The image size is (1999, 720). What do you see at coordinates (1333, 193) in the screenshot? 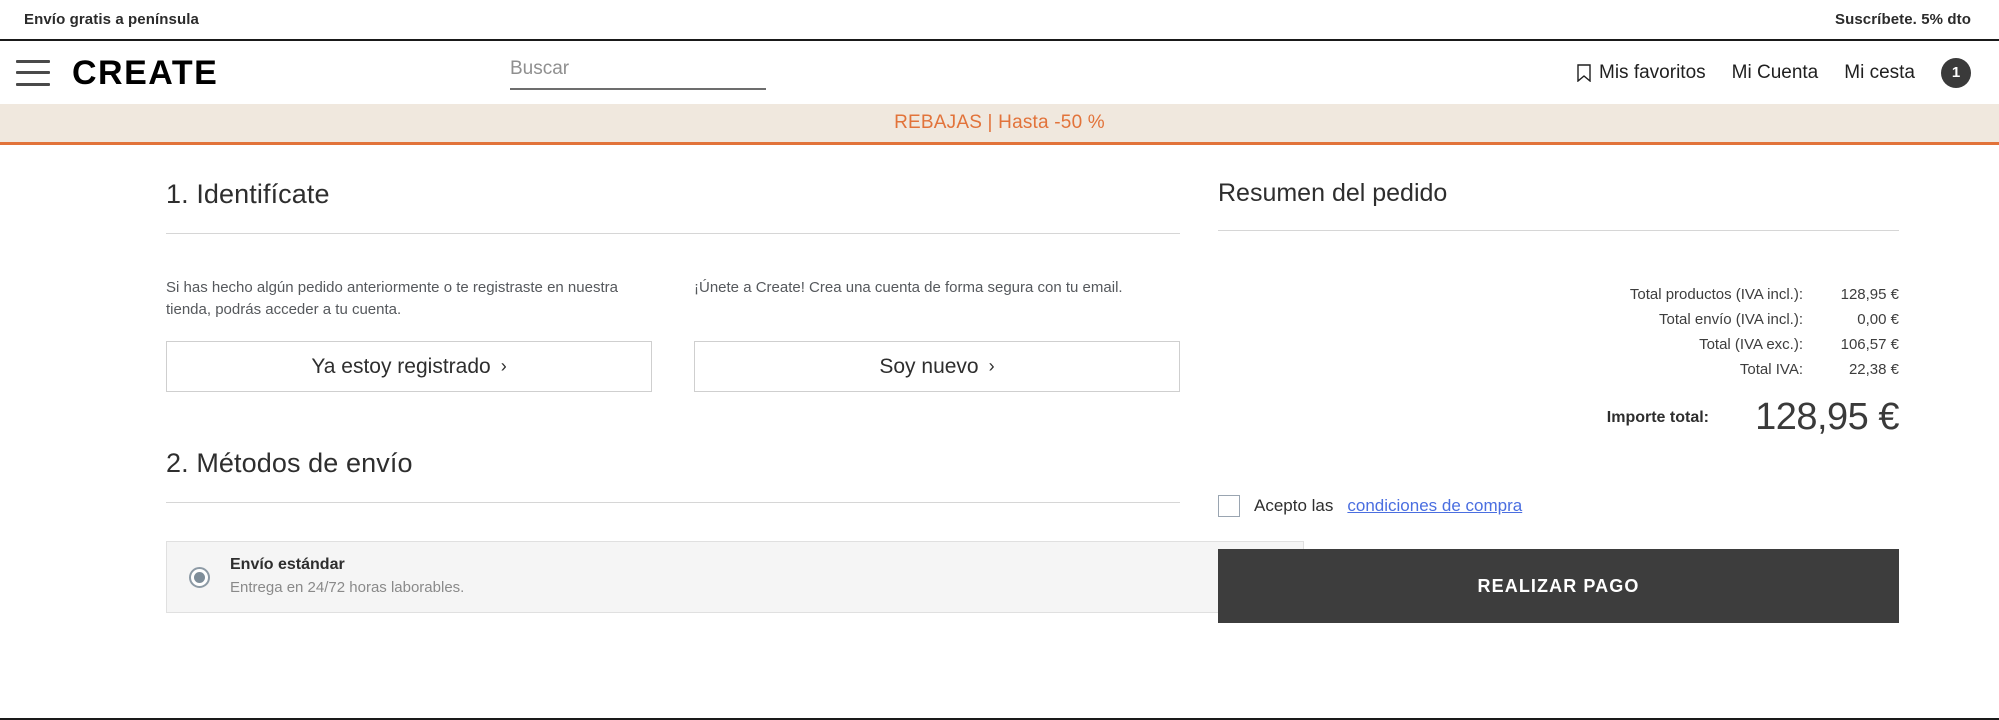
I see `order-summary-title: Resumen del pedido` at bounding box center [1333, 193].